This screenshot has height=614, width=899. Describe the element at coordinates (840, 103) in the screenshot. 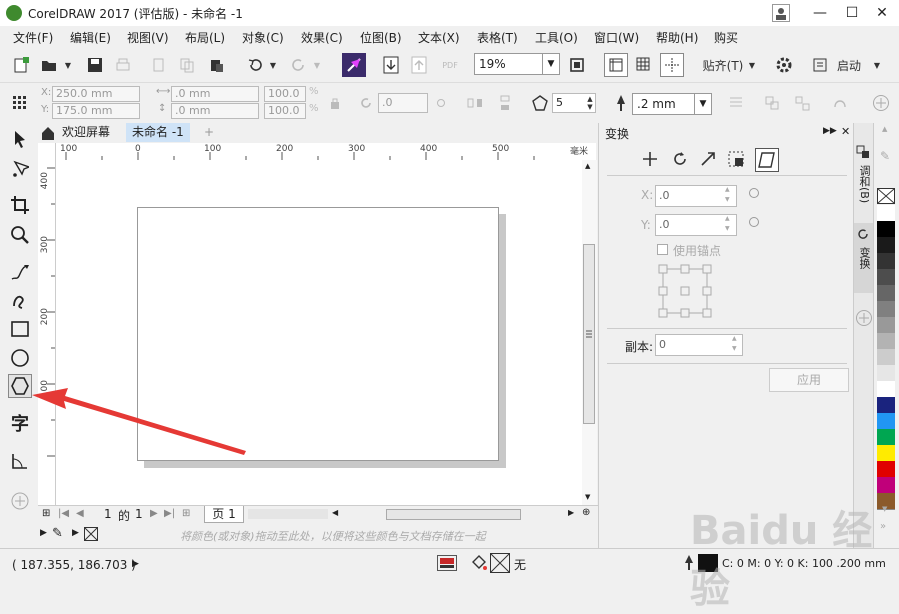

I see `convert-curves-icon` at that location.